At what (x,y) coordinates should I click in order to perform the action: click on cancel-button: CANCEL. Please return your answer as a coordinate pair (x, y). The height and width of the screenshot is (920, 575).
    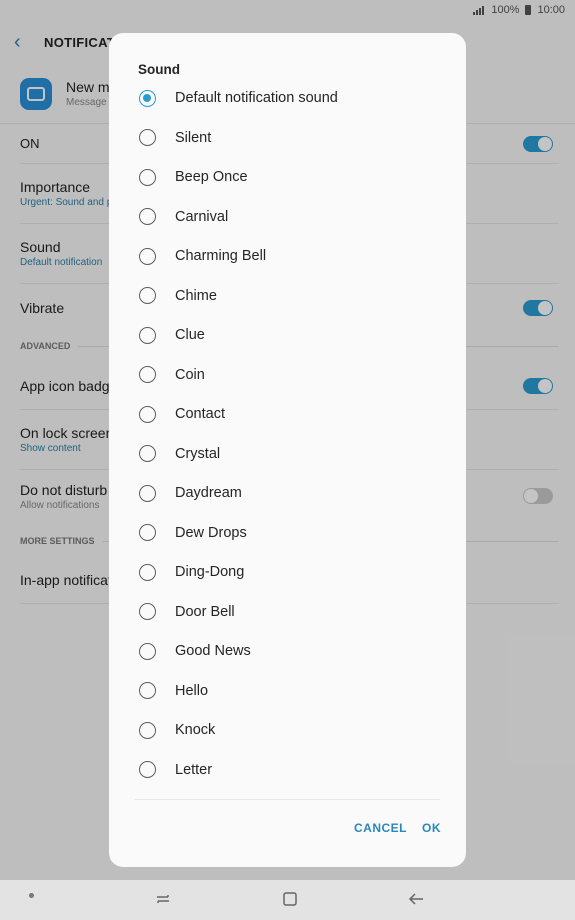
    Looking at the image, I should click on (380, 828).